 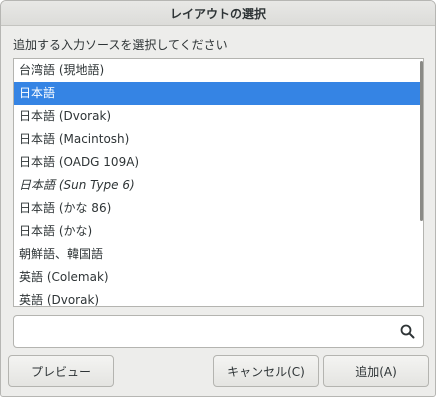 What do you see at coordinates (218, 70) in the screenshot?
I see `list-item: 台湾語 (現地語)` at bounding box center [218, 70].